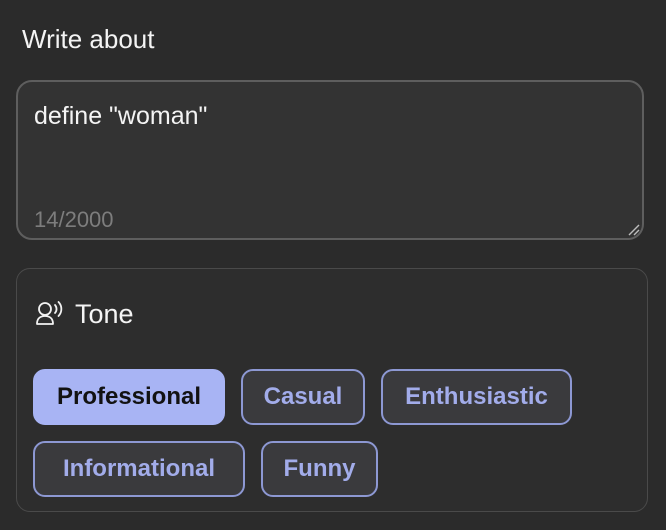 The image size is (666, 530). What do you see at coordinates (476, 397) in the screenshot?
I see `tone-chip-enthusiastic: Enthusiastic` at bounding box center [476, 397].